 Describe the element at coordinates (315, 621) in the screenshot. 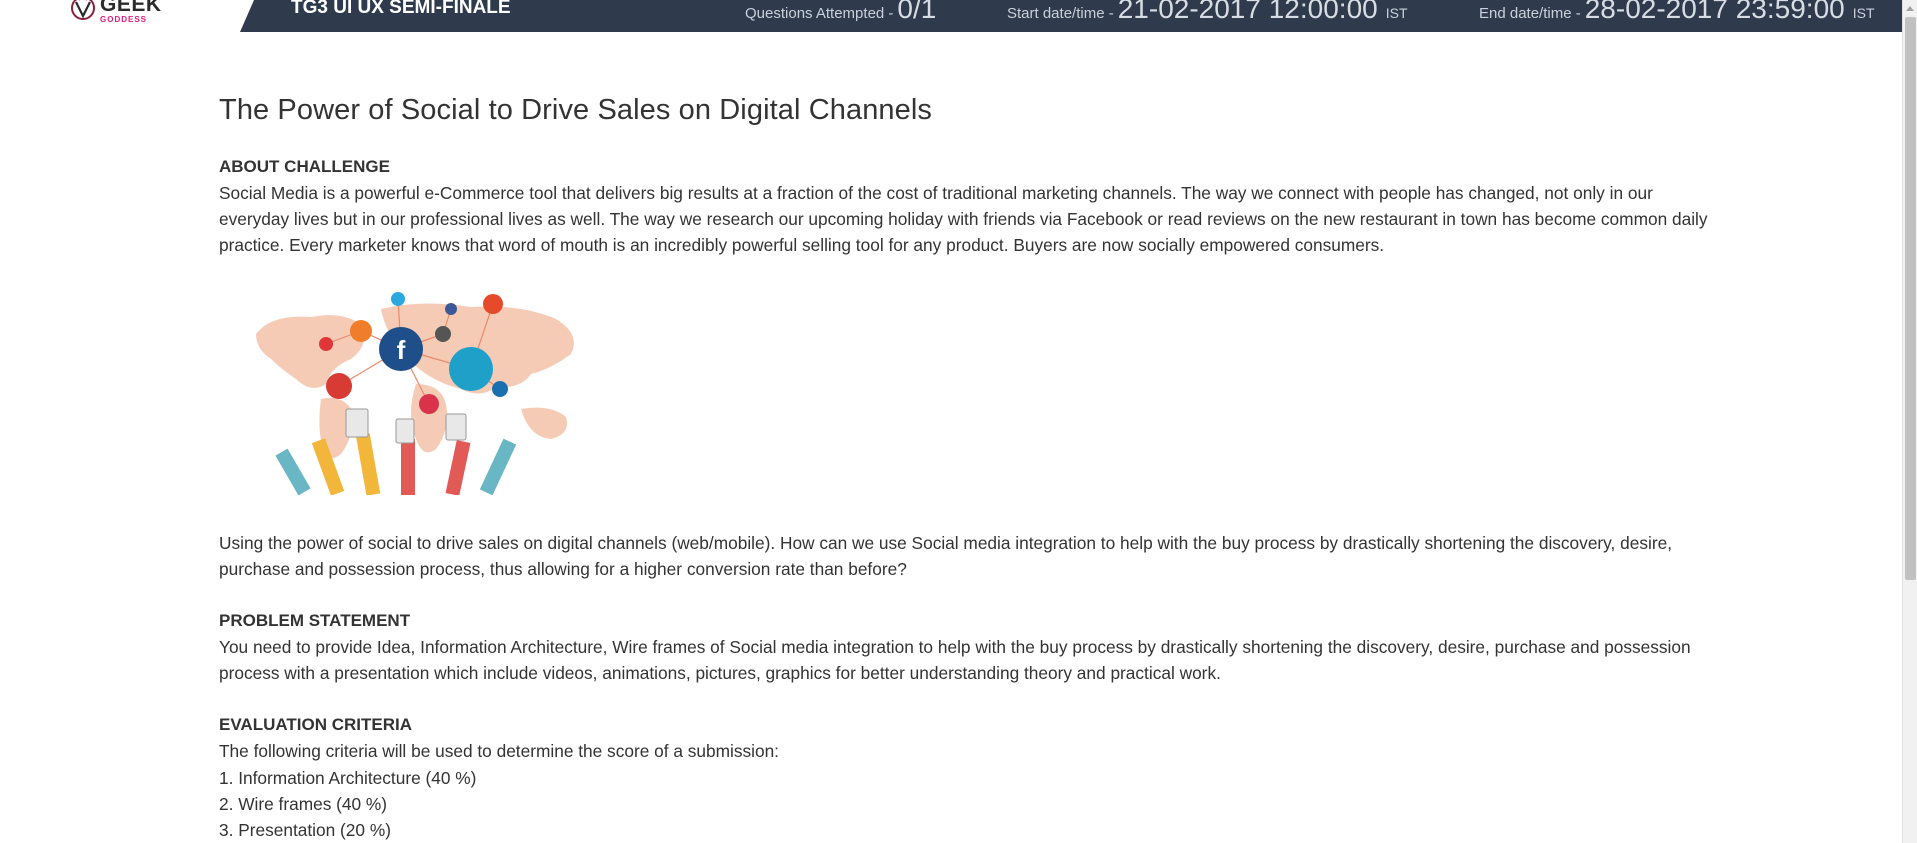

I see `problem-statement-heading: PROBLEM STATEMENT` at that location.